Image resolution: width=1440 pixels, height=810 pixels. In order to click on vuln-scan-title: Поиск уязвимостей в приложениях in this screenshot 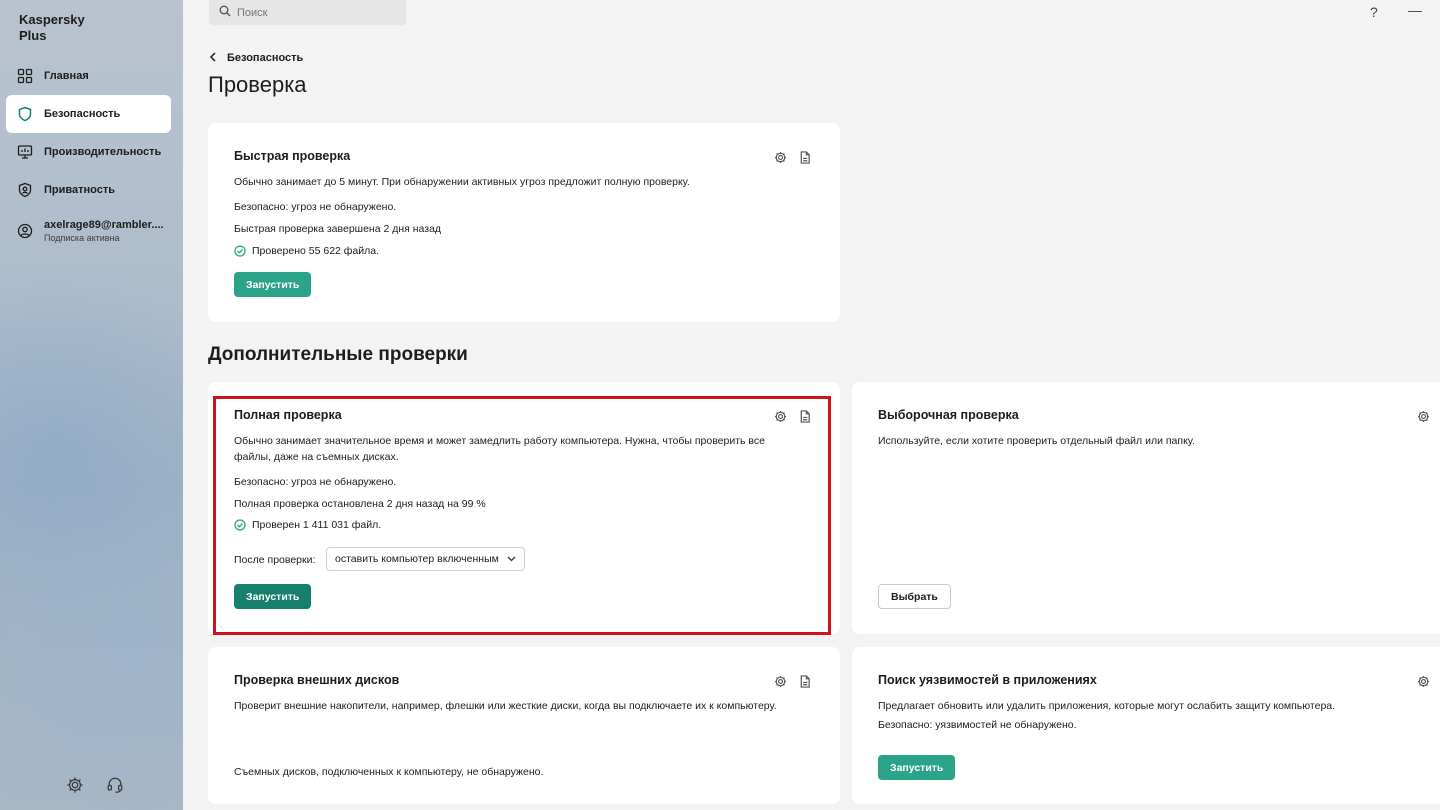, I will do `click(987, 680)`.